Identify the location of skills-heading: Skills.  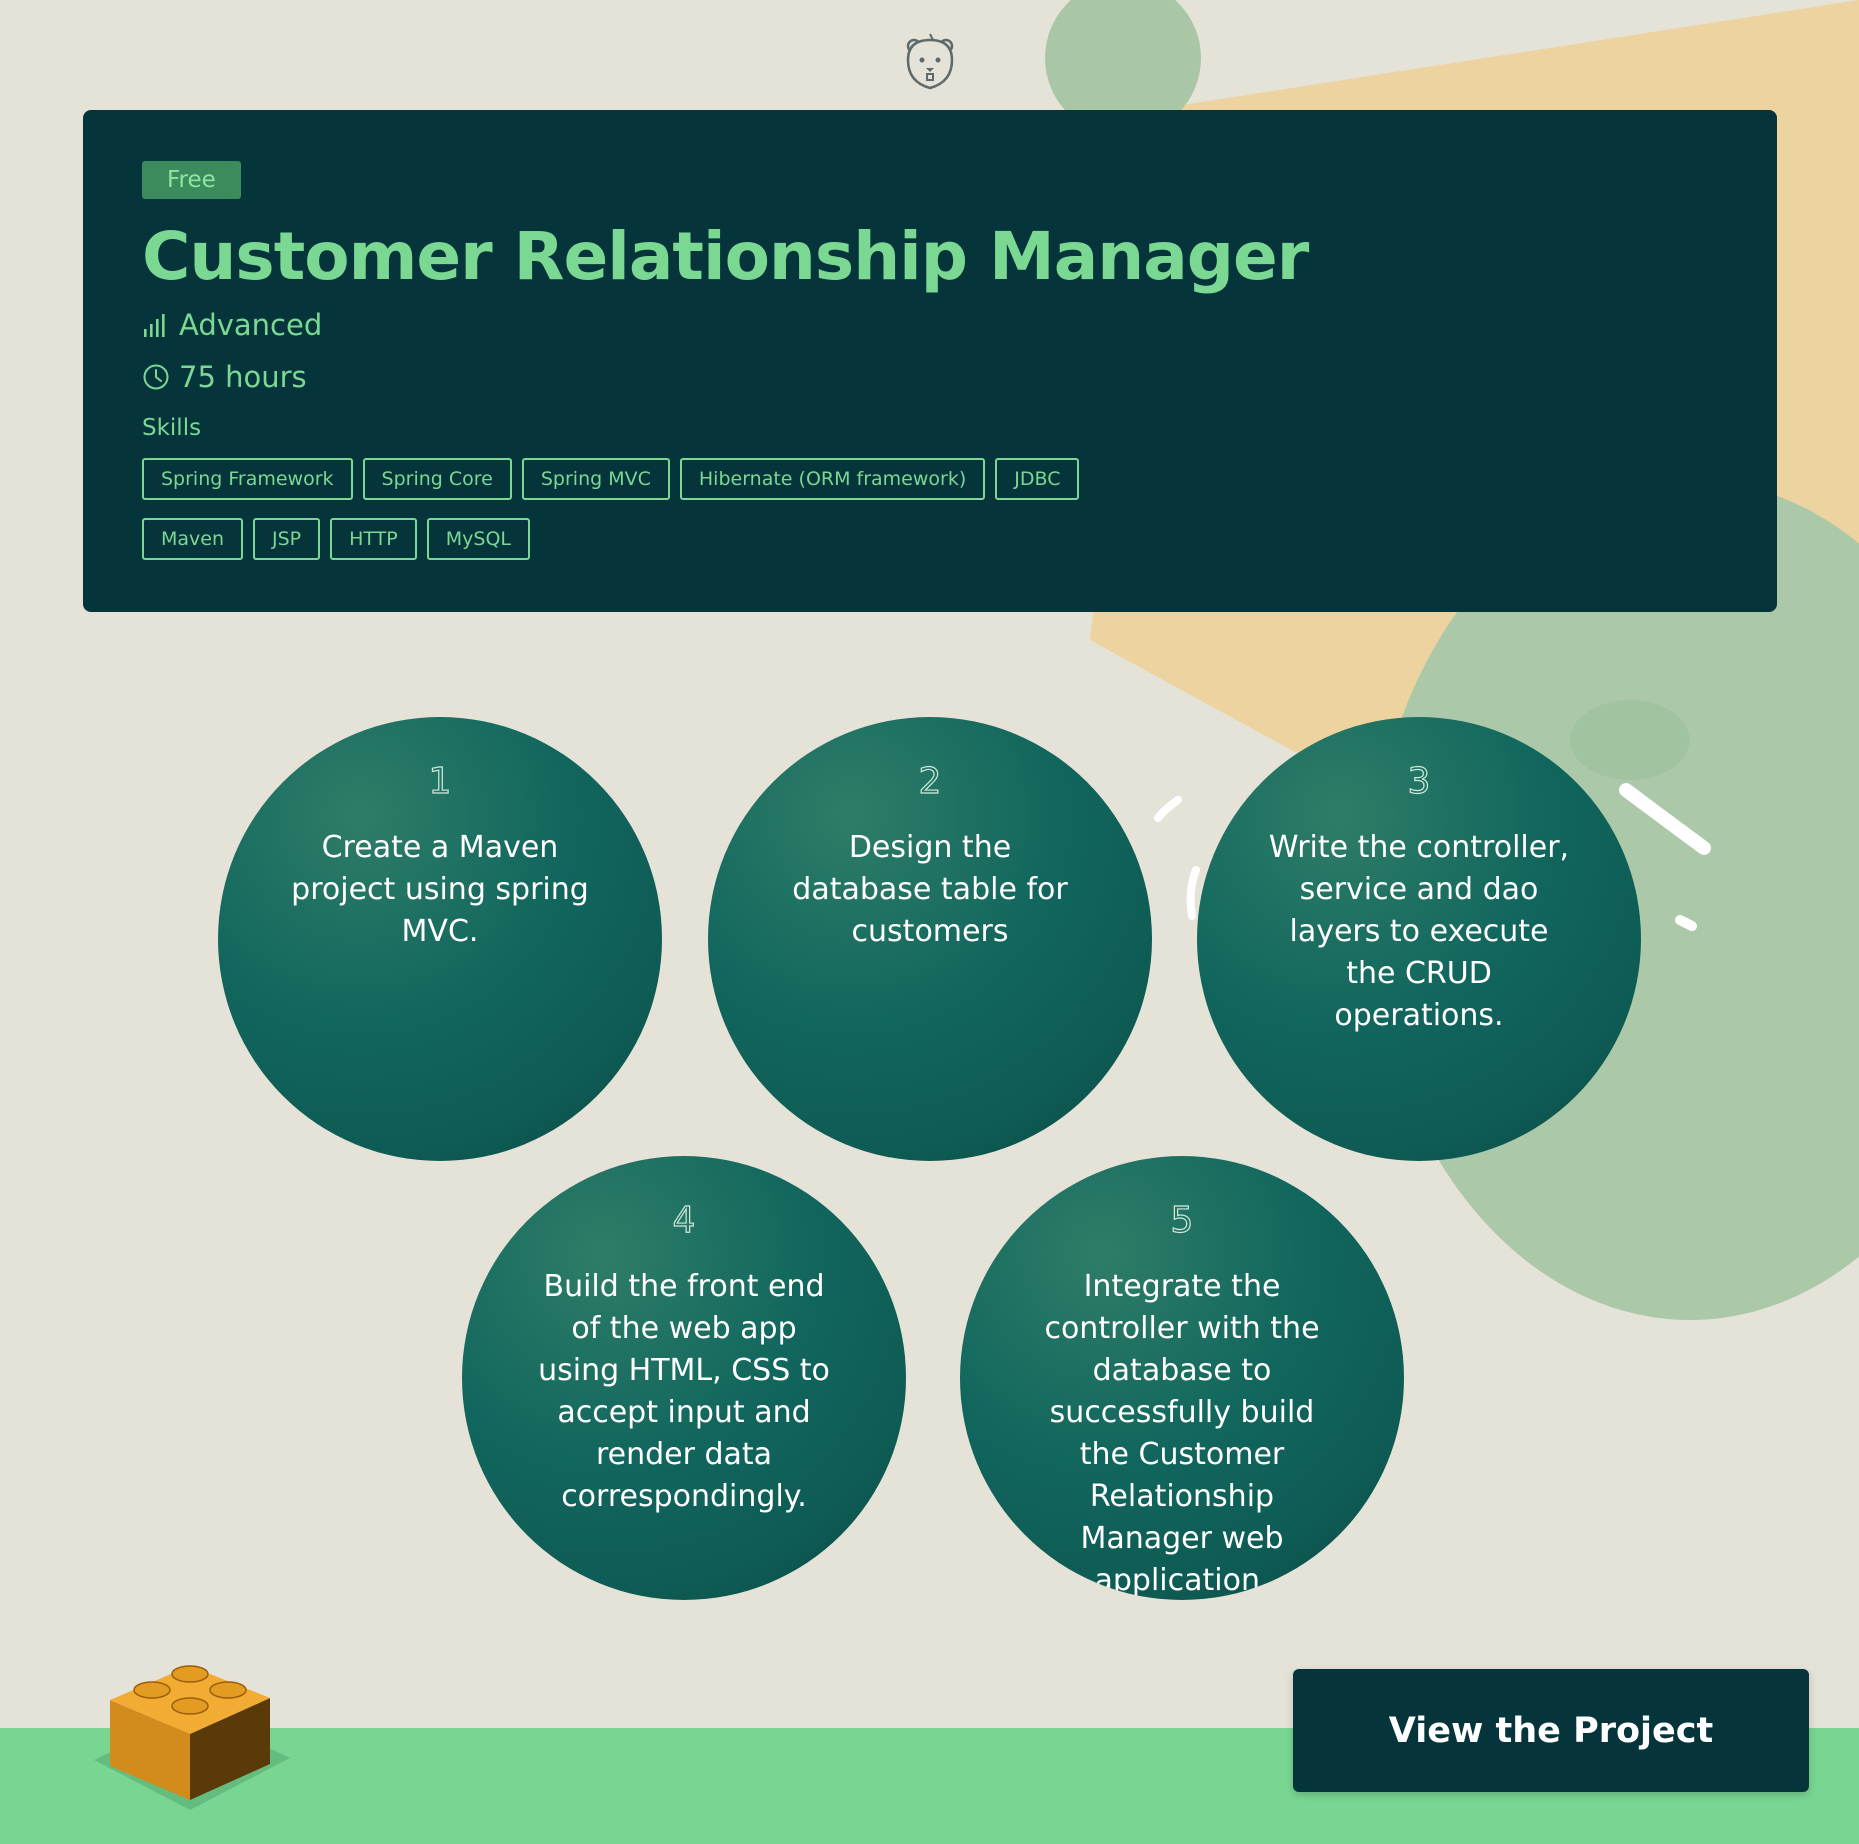
(172, 428).